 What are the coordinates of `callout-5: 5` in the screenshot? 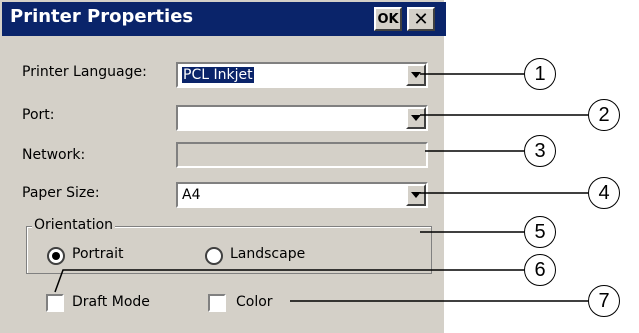 It's located at (540, 232).